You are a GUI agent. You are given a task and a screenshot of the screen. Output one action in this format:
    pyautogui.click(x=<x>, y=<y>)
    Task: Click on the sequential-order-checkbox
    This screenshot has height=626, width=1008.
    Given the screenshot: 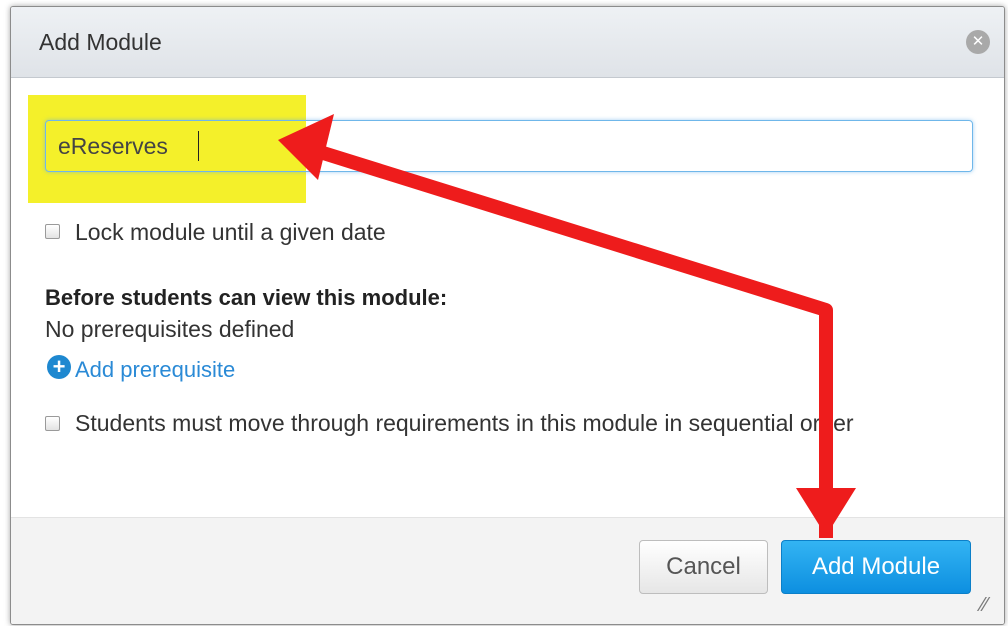 What is the action you would take?
    pyautogui.click(x=52, y=423)
    